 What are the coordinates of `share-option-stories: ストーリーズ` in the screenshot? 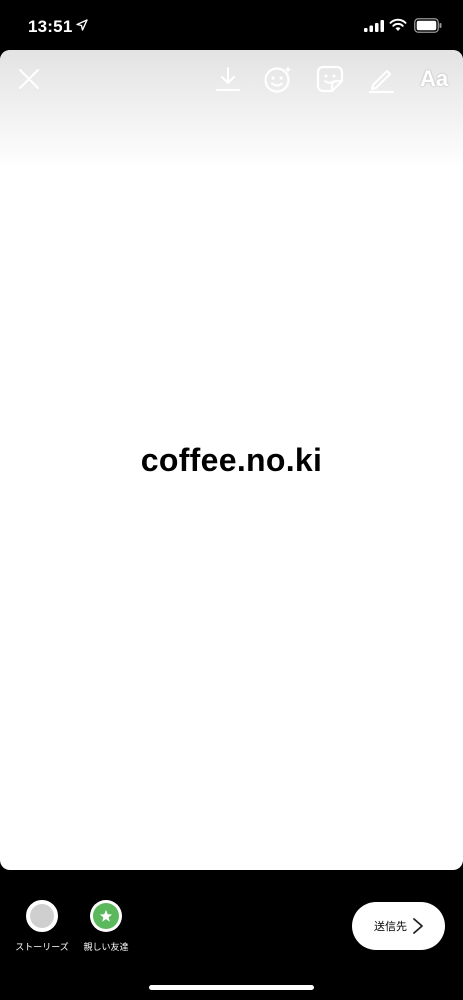 It's located at (42, 926).